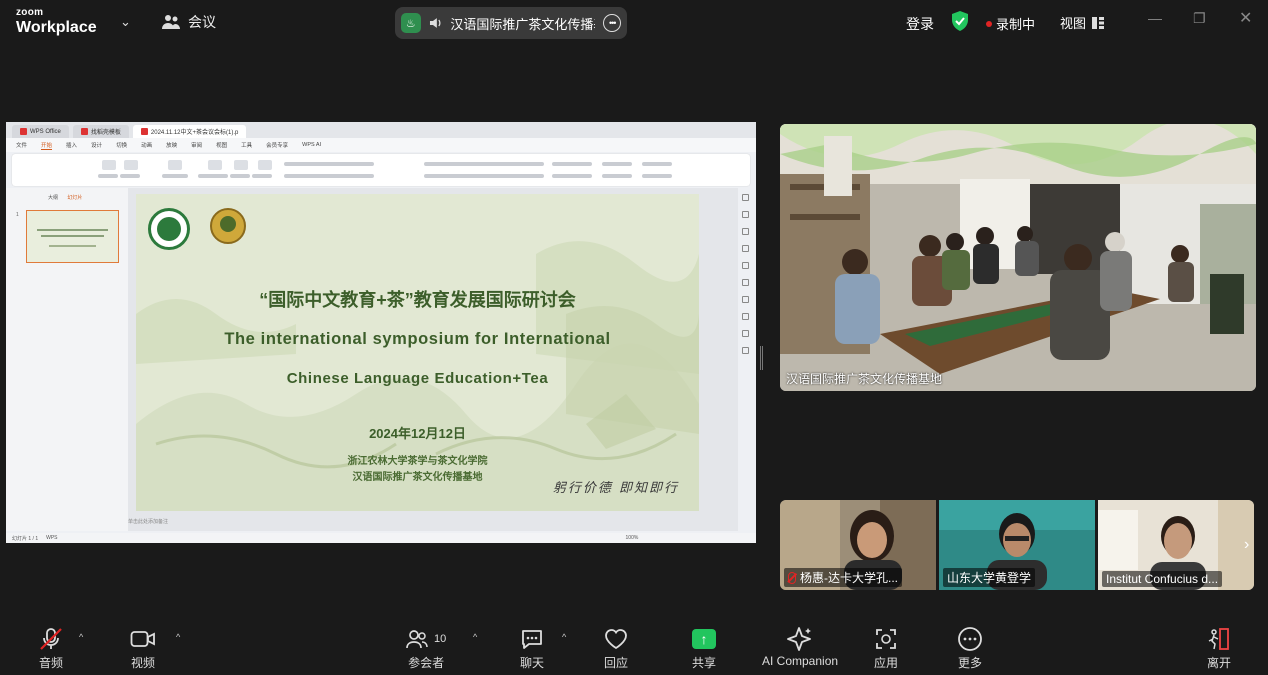 This screenshot has height=675, width=1268. Describe the element at coordinates (246, 145) in the screenshot. I see `menu-tools: 工具` at that location.